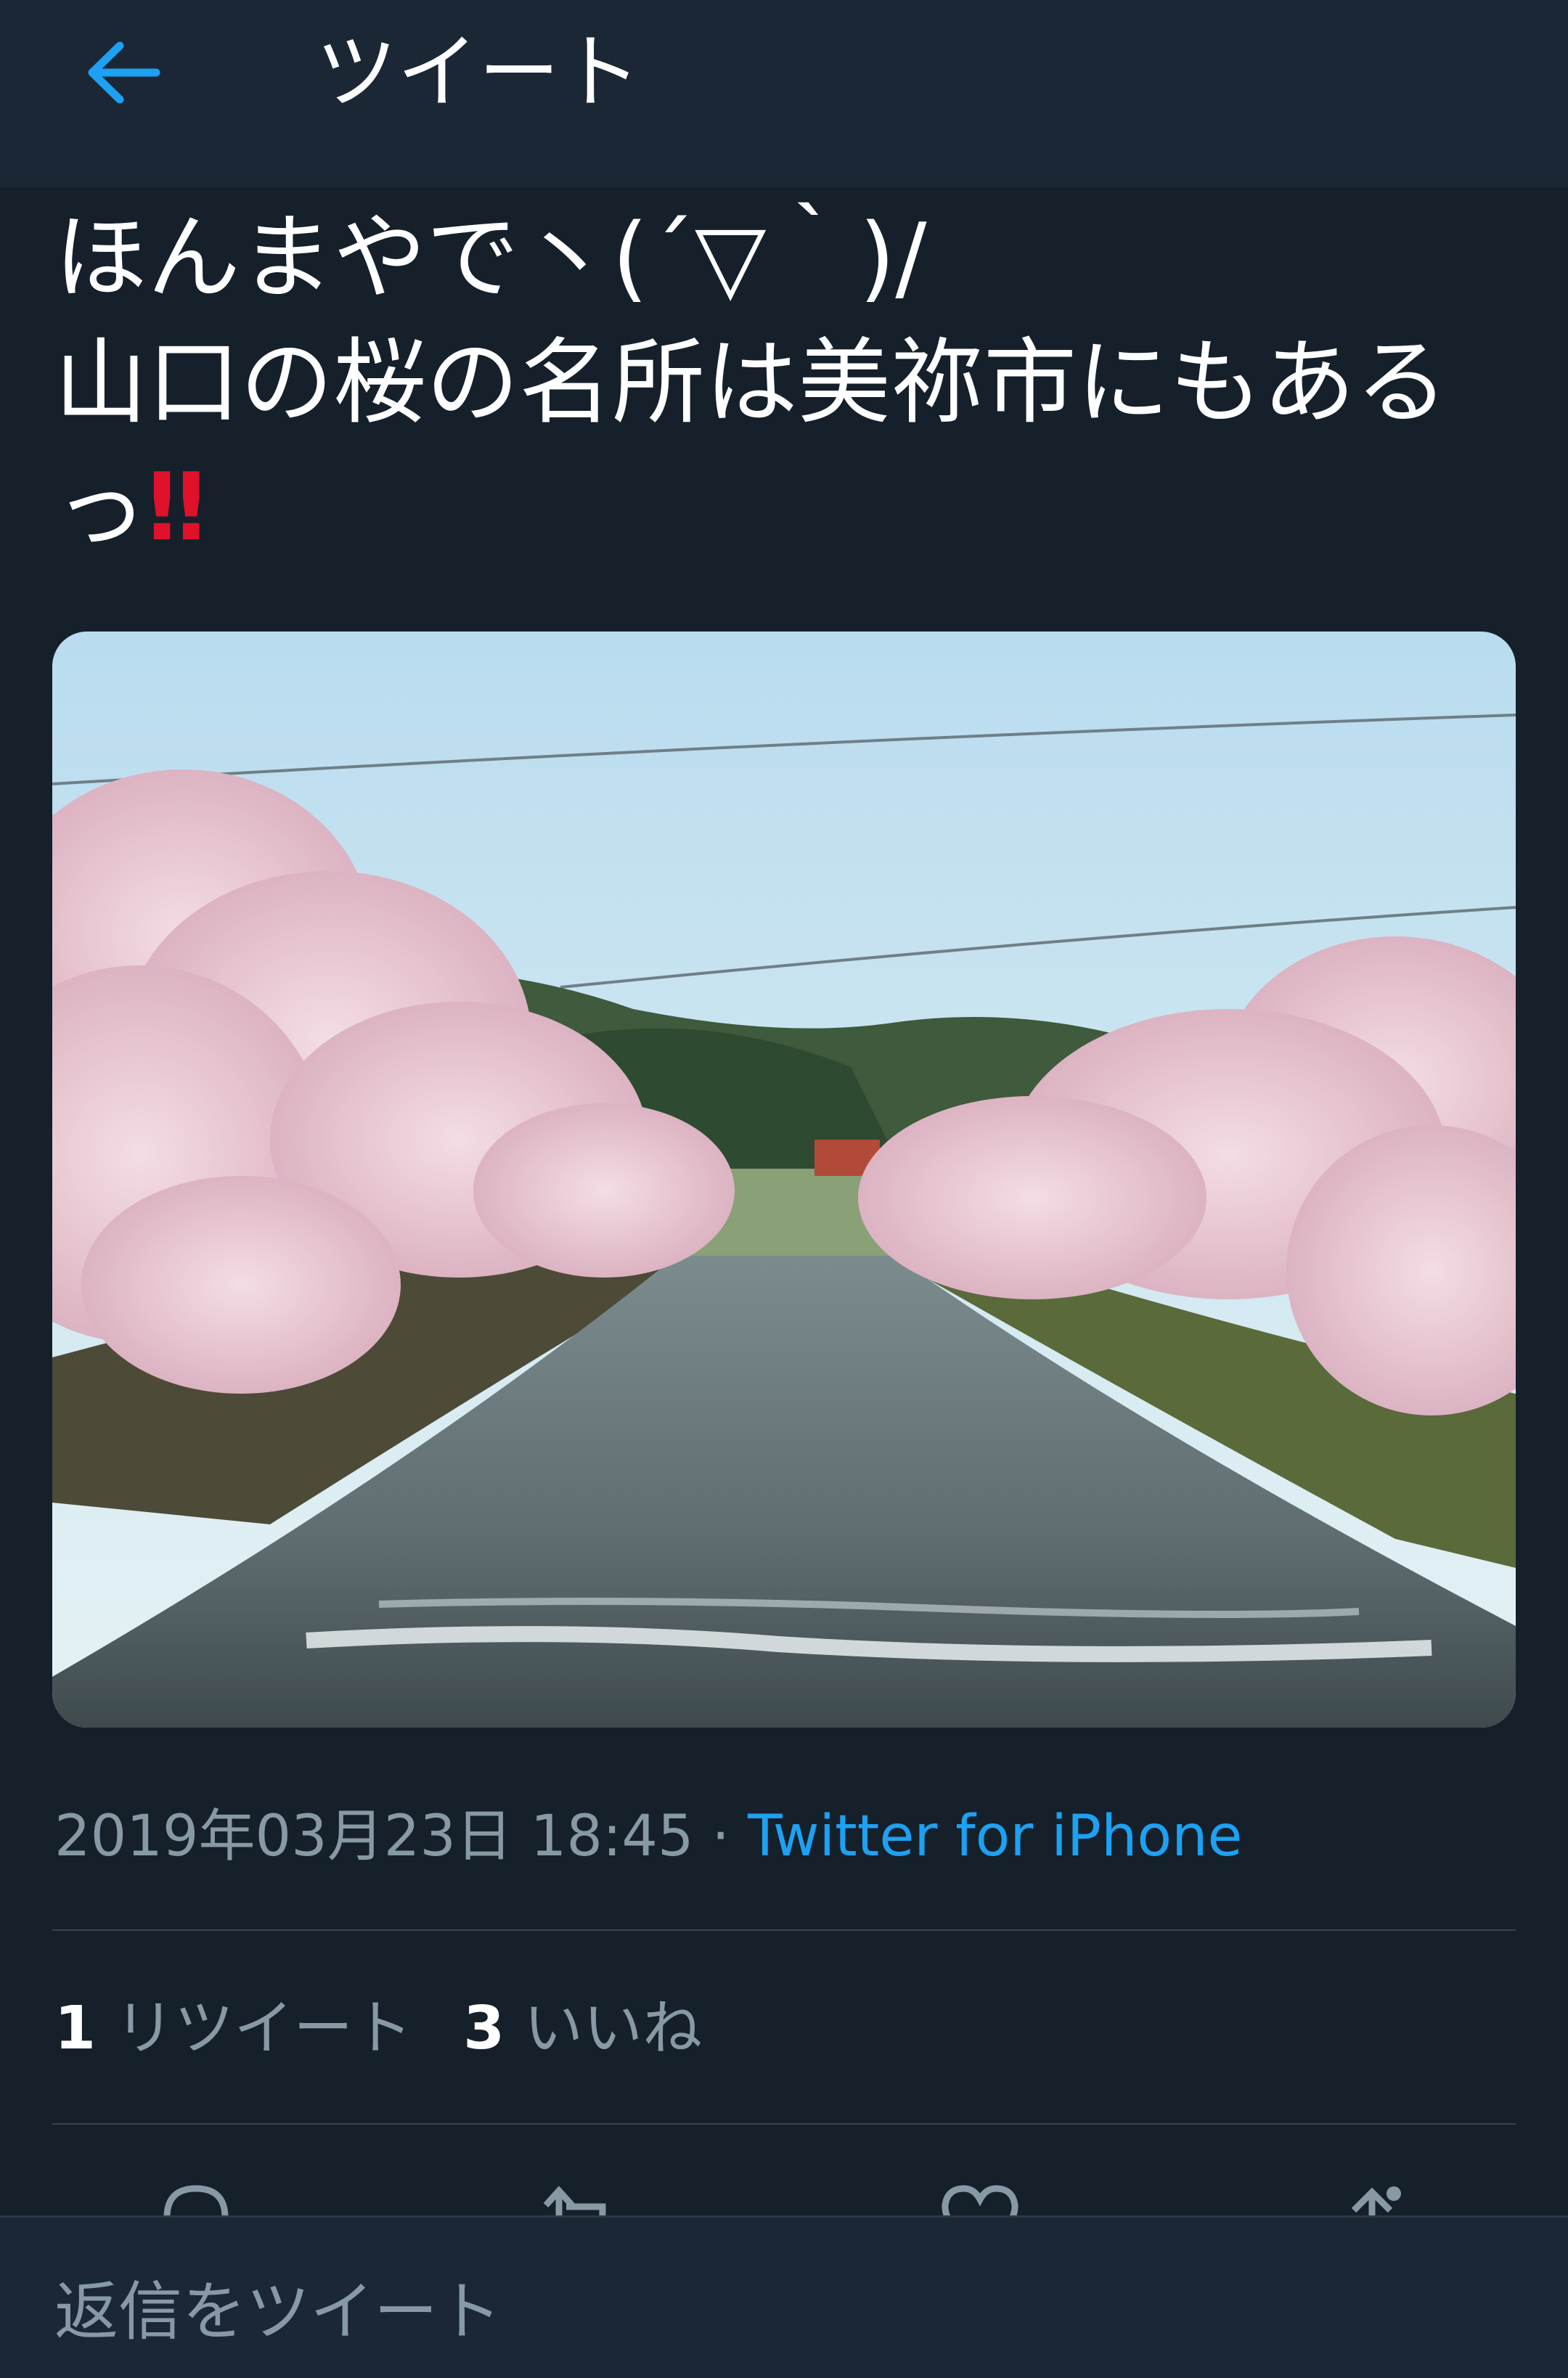 The height and width of the screenshot is (2378, 1568). What do you see at coordinates (751, 383) in the screenshot?
I see `tweet-text-line-2: 山口の桜の名所は美祢市にもある` at bounding box center [751, 383].